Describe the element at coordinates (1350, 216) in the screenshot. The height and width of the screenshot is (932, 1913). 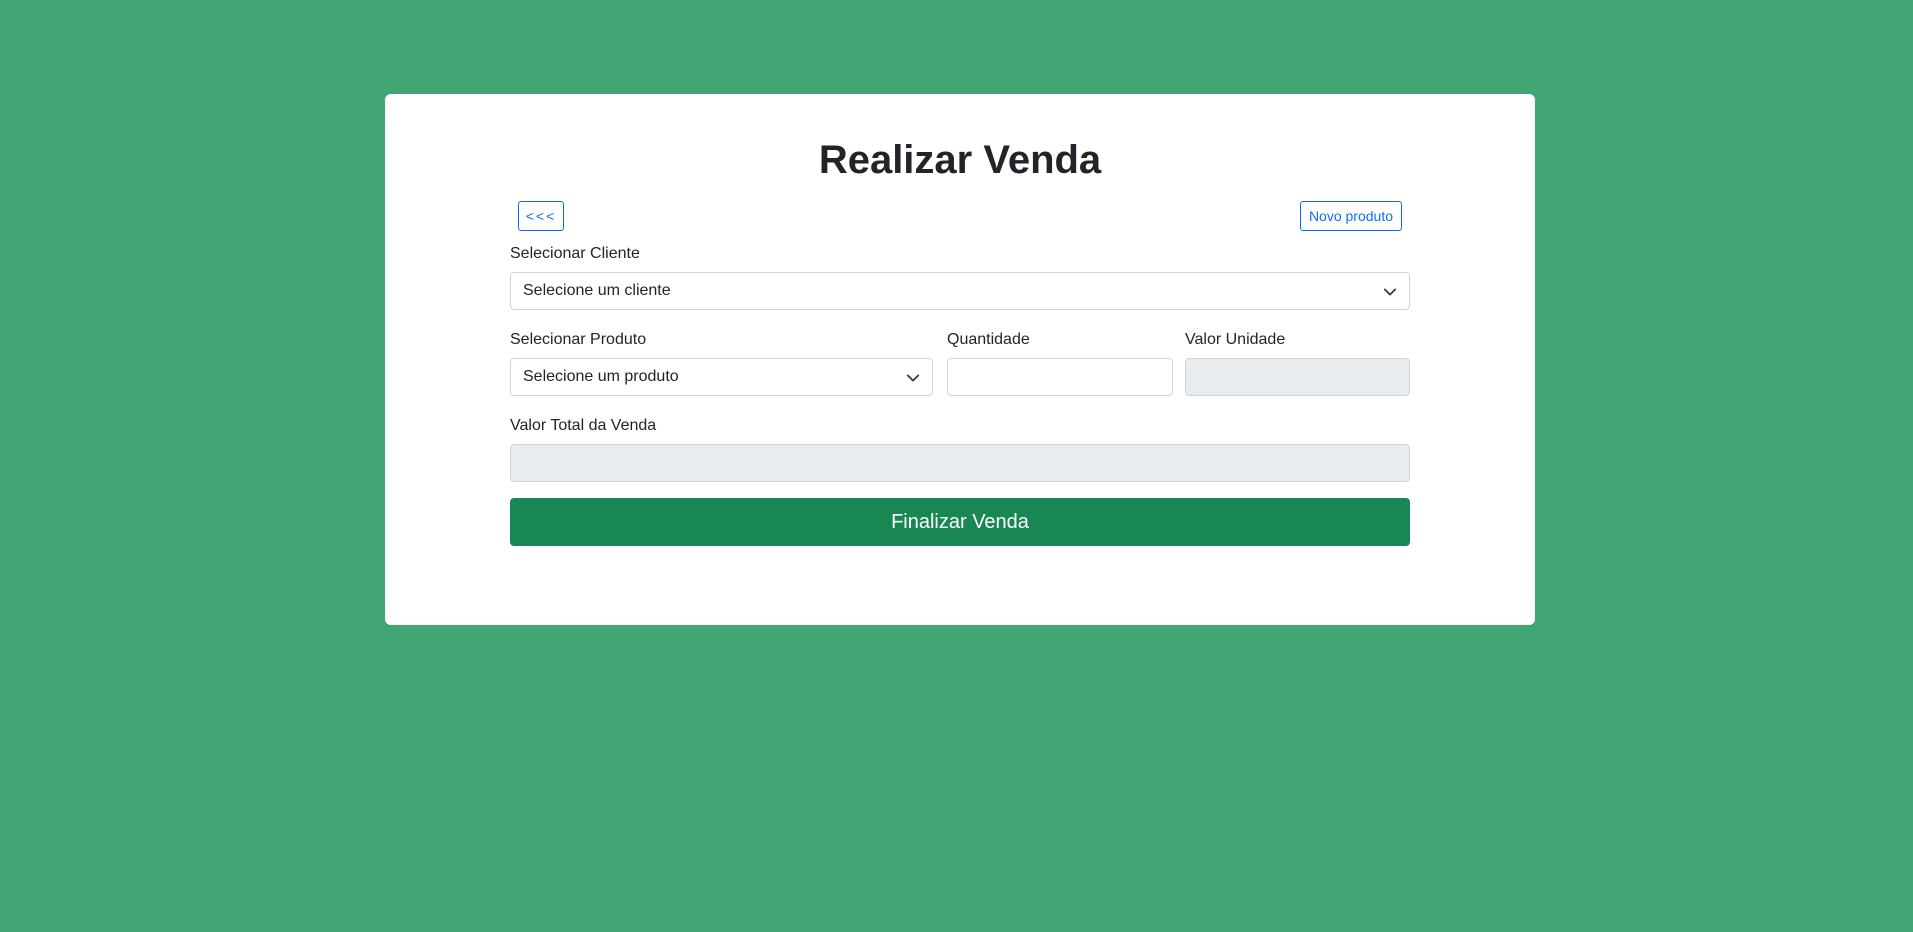
I see `new-product-button: Novo produto` at that location.